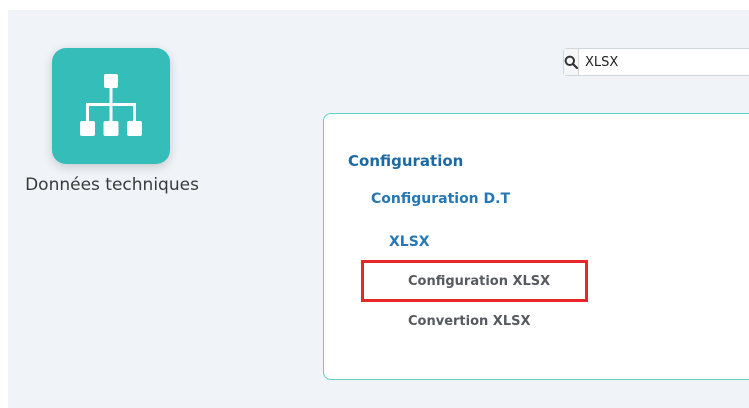 The height and width of the screenshot is (408, 749). I want to click on search-button, so click(571, 62).